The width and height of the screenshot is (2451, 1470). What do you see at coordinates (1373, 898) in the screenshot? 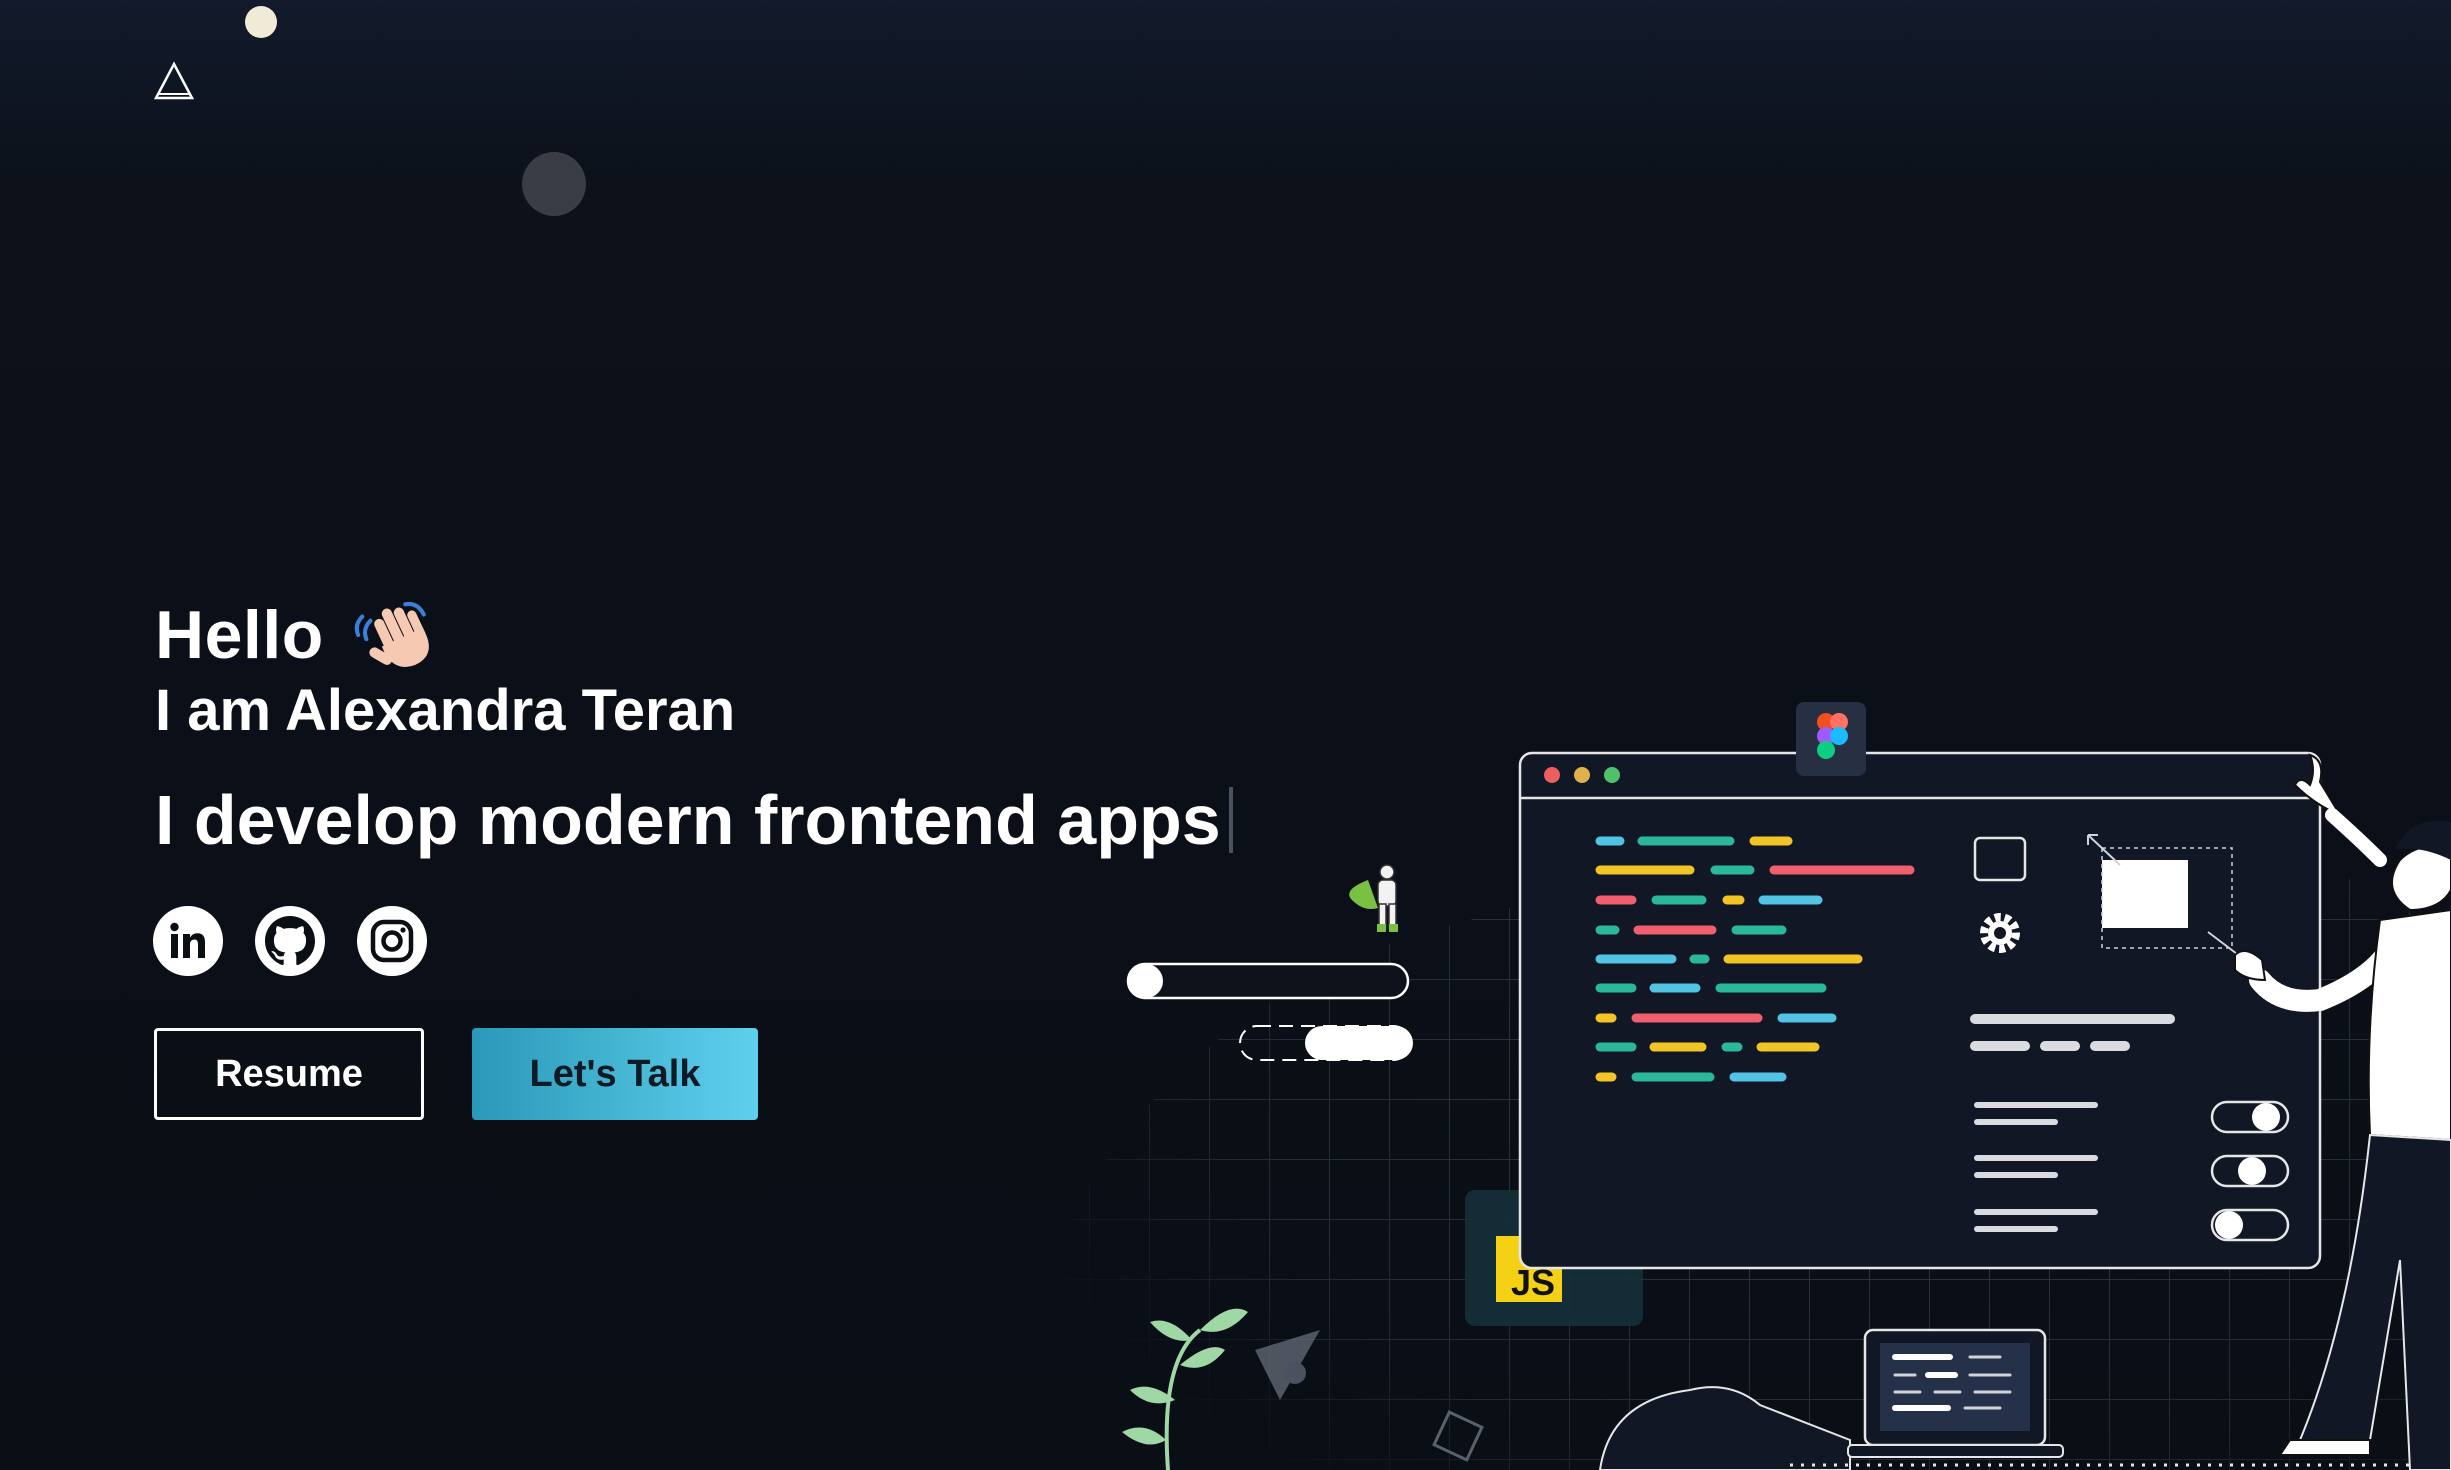
I see `superhero-icon` at bounding box center [1373, 898].